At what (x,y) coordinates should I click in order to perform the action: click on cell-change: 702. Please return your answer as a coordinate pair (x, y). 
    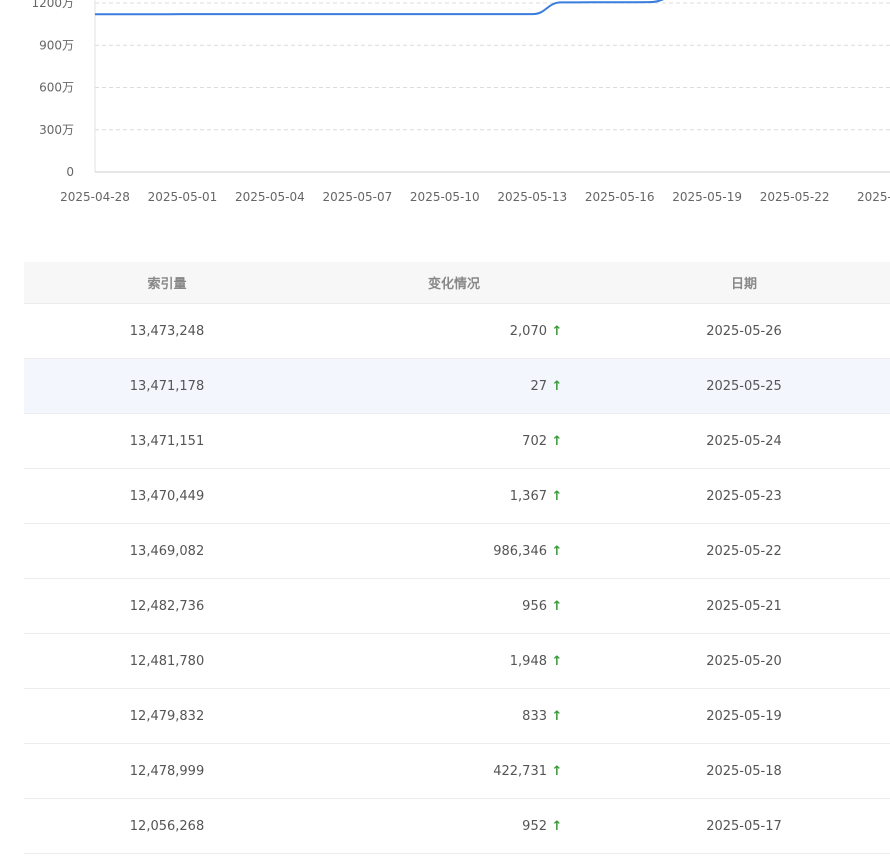
    Looking at the image, I should click on (534, 441).